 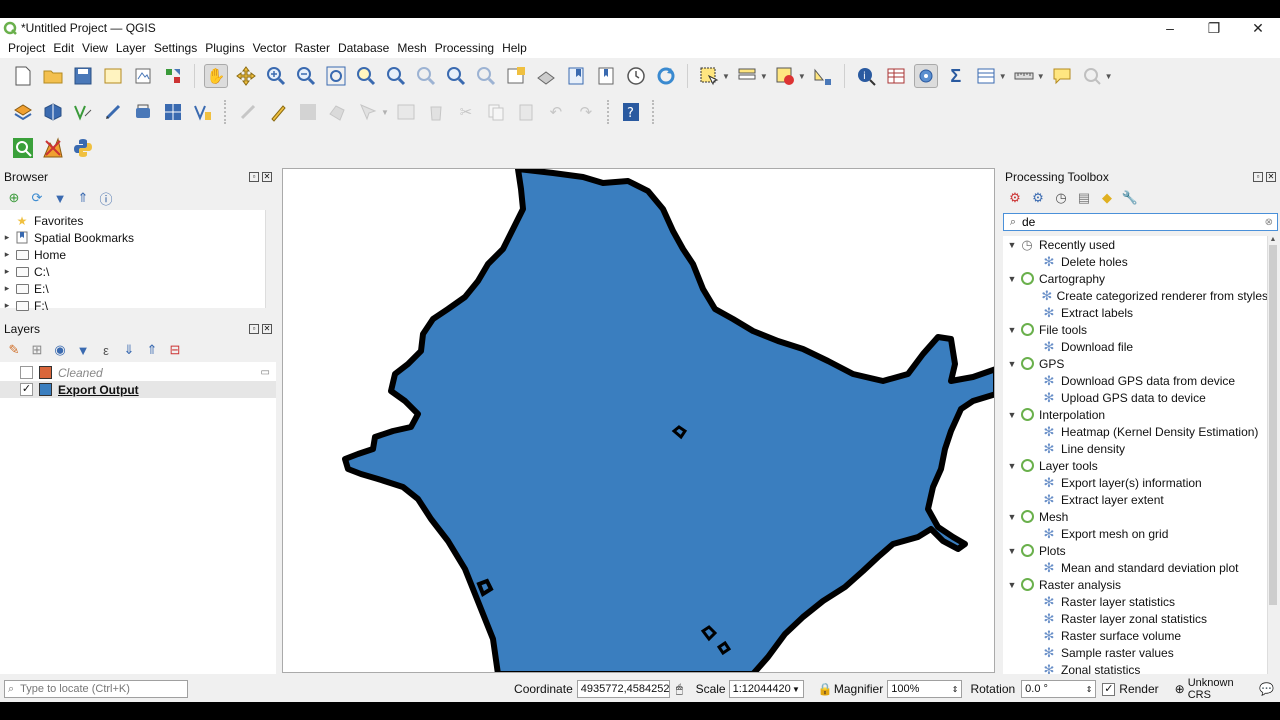 What do you see at coordinates (53, 148) in the screenshot?
I see `georeferencer-icon` at bounding box center [53, 148].